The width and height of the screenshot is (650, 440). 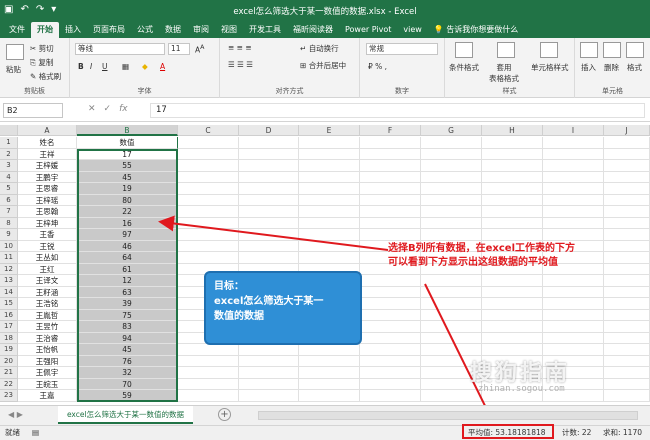 What do you see at coordinates (125, 415) in the screenshot?
I see `sheet-tab-active: excel怎么筛选大于某一数值的数据` at bounding box center [125, 415].